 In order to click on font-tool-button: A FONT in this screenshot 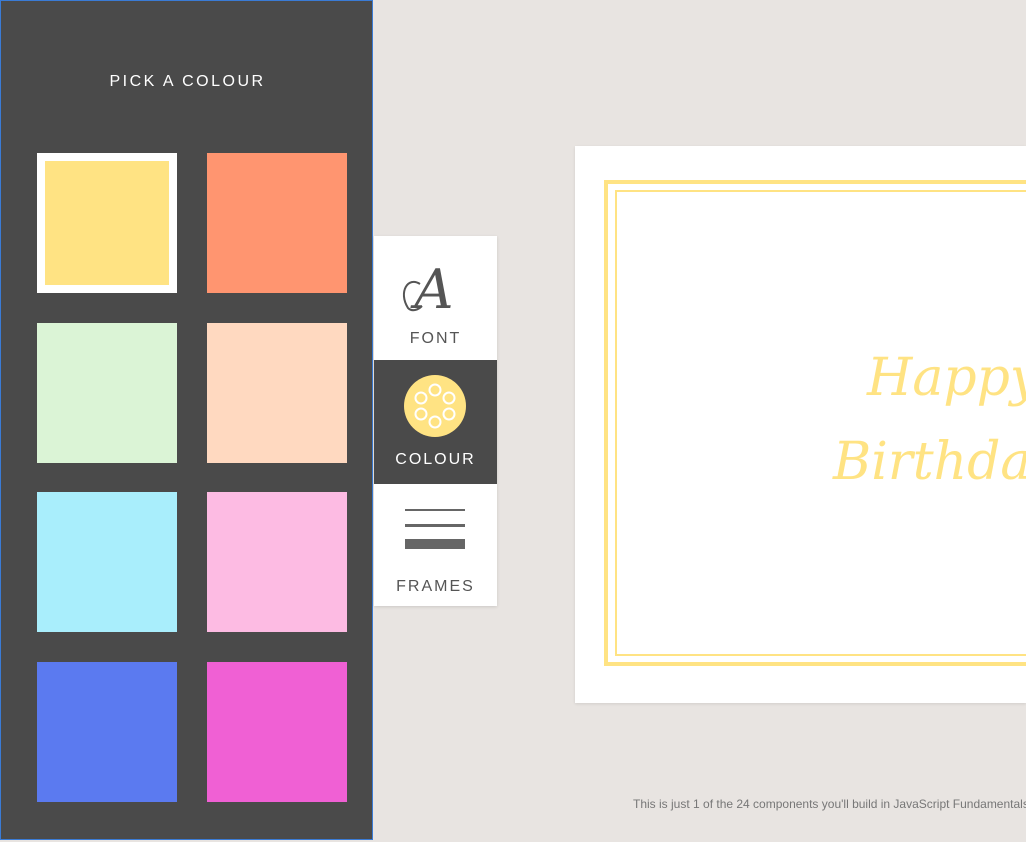, I will do `click(435, 298)`.